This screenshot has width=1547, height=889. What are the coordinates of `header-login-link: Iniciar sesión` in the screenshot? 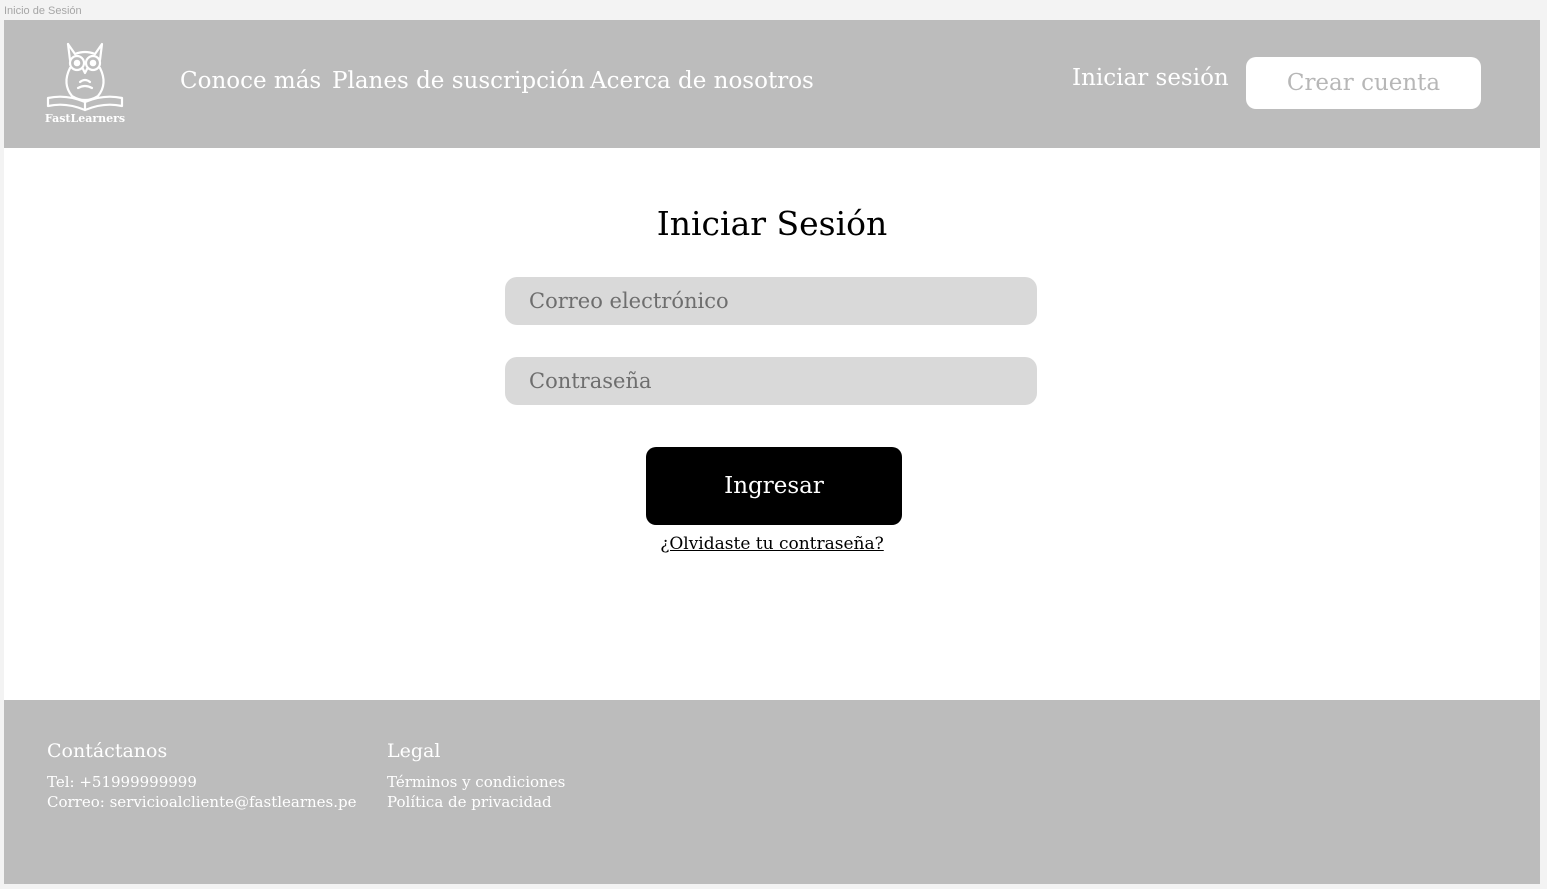 It's located at (1150, 78).